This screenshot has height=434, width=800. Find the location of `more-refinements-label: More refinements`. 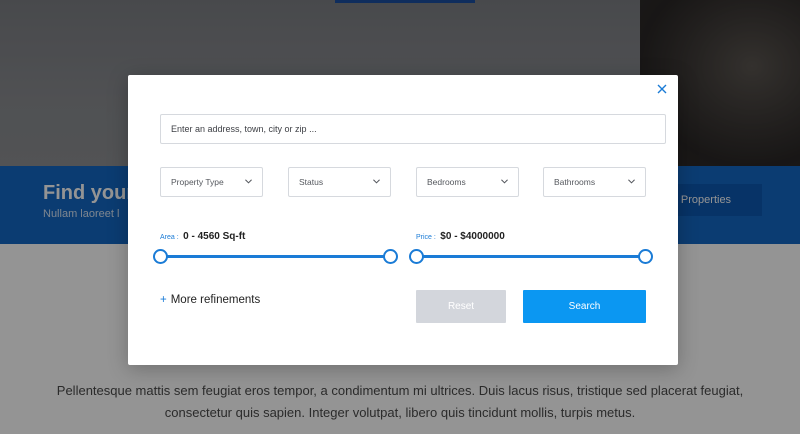

more-refinements-label: More refinements is located at coordinates (215, 300).